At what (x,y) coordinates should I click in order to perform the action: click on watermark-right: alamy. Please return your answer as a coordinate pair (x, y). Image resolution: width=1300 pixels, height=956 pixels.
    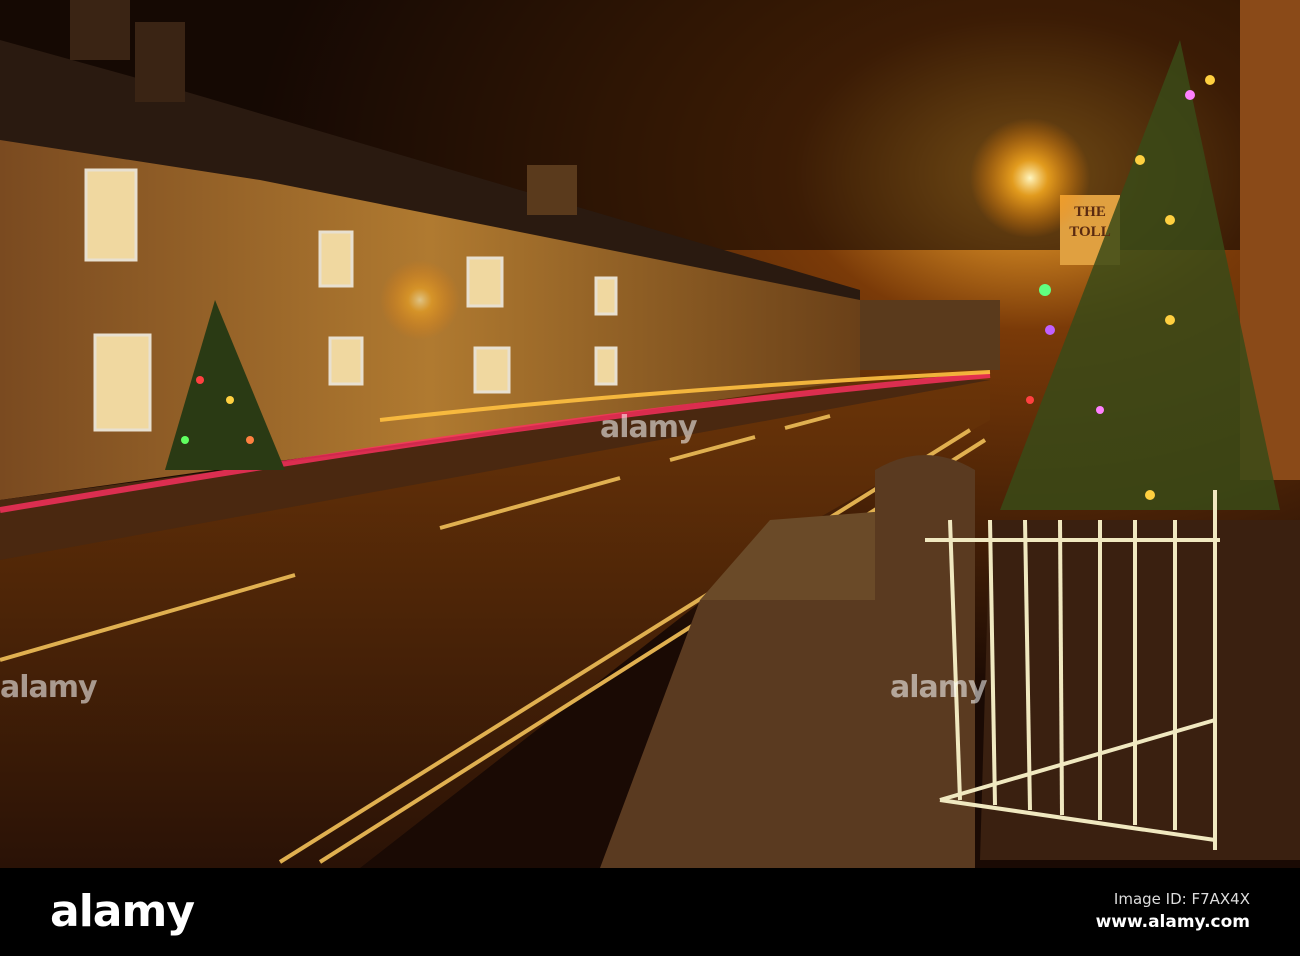
    Looking at the image, I should click on (939, 687).